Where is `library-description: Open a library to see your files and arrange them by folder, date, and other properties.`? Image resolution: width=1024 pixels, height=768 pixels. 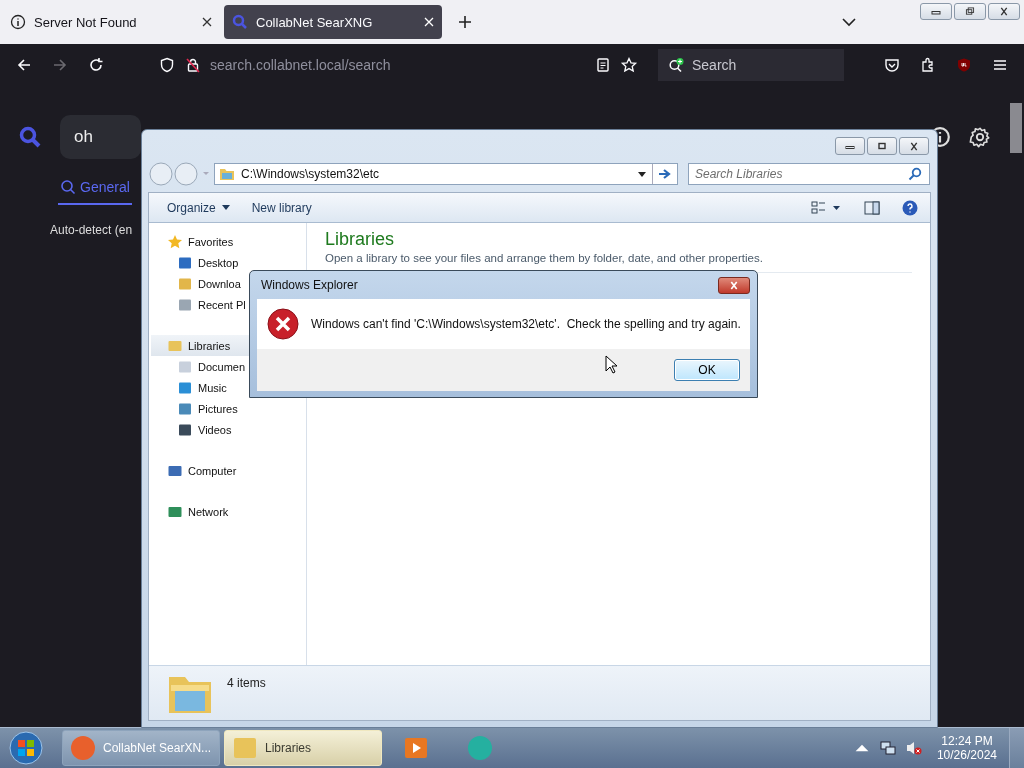
library-description: Open a library to see your files and arrange them by folder, date, and other properties. is located at coordinates (544, 258).